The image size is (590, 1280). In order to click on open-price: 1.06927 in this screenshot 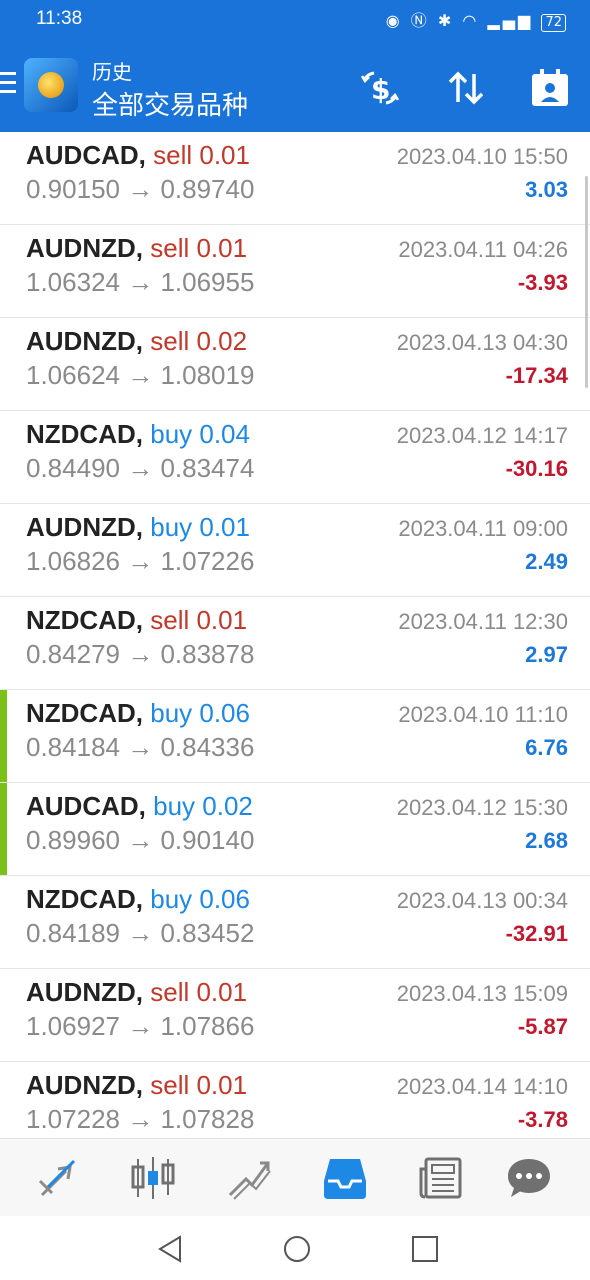, I will do `click(73, 1026)`.